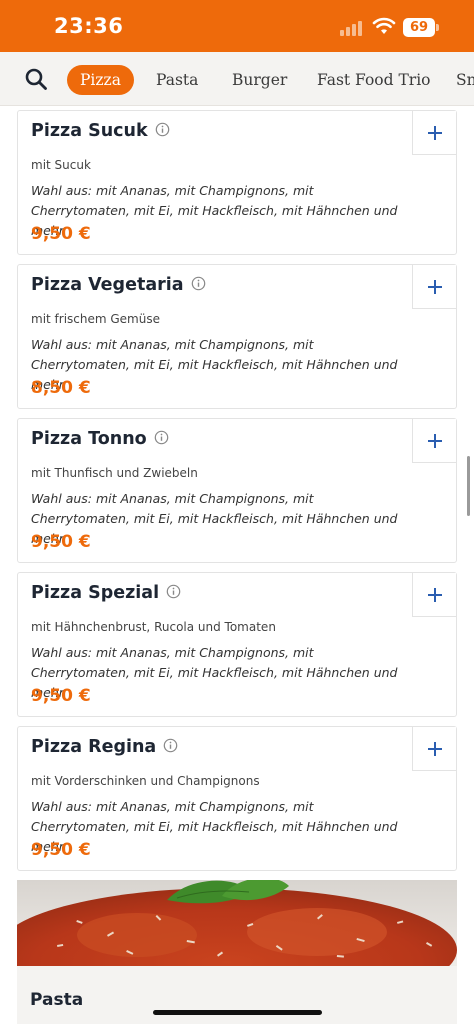 This screenshot has width=474, height=1024. I want to click on tab-burger: Burger, so click(259, 80).